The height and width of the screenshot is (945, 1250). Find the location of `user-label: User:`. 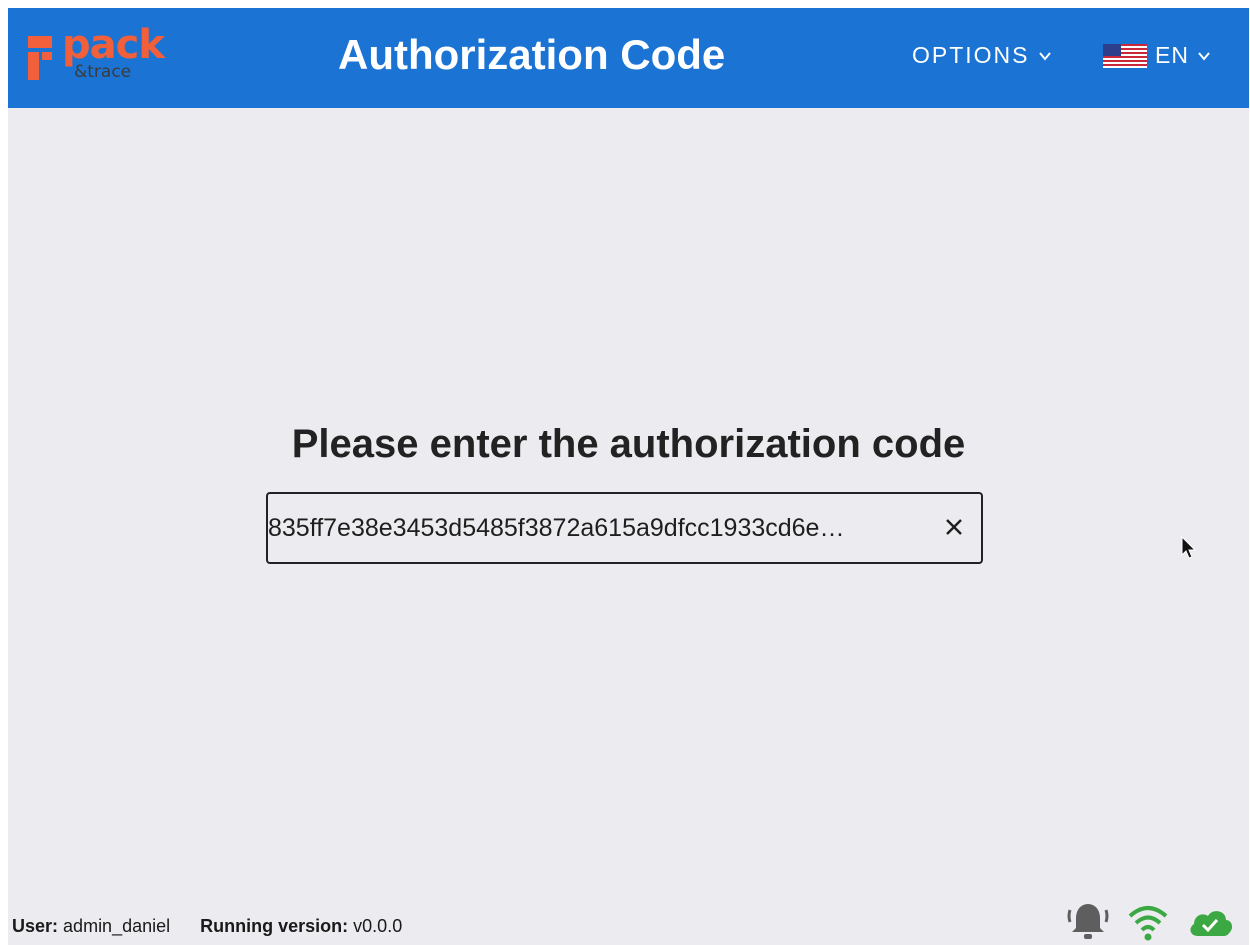

user-label: User: is located at coordinates (35, 926).